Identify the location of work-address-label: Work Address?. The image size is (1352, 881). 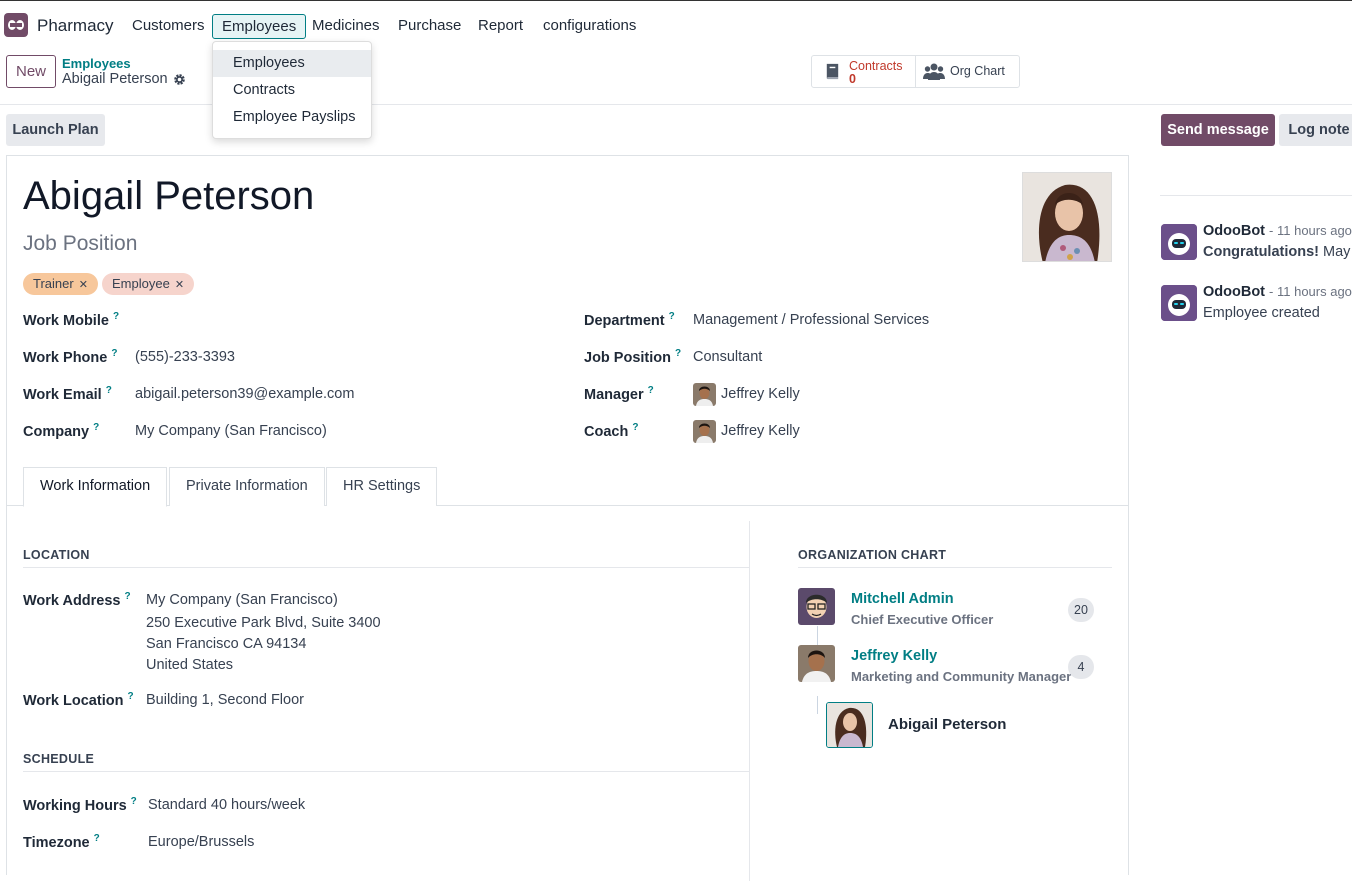
(77, 600).